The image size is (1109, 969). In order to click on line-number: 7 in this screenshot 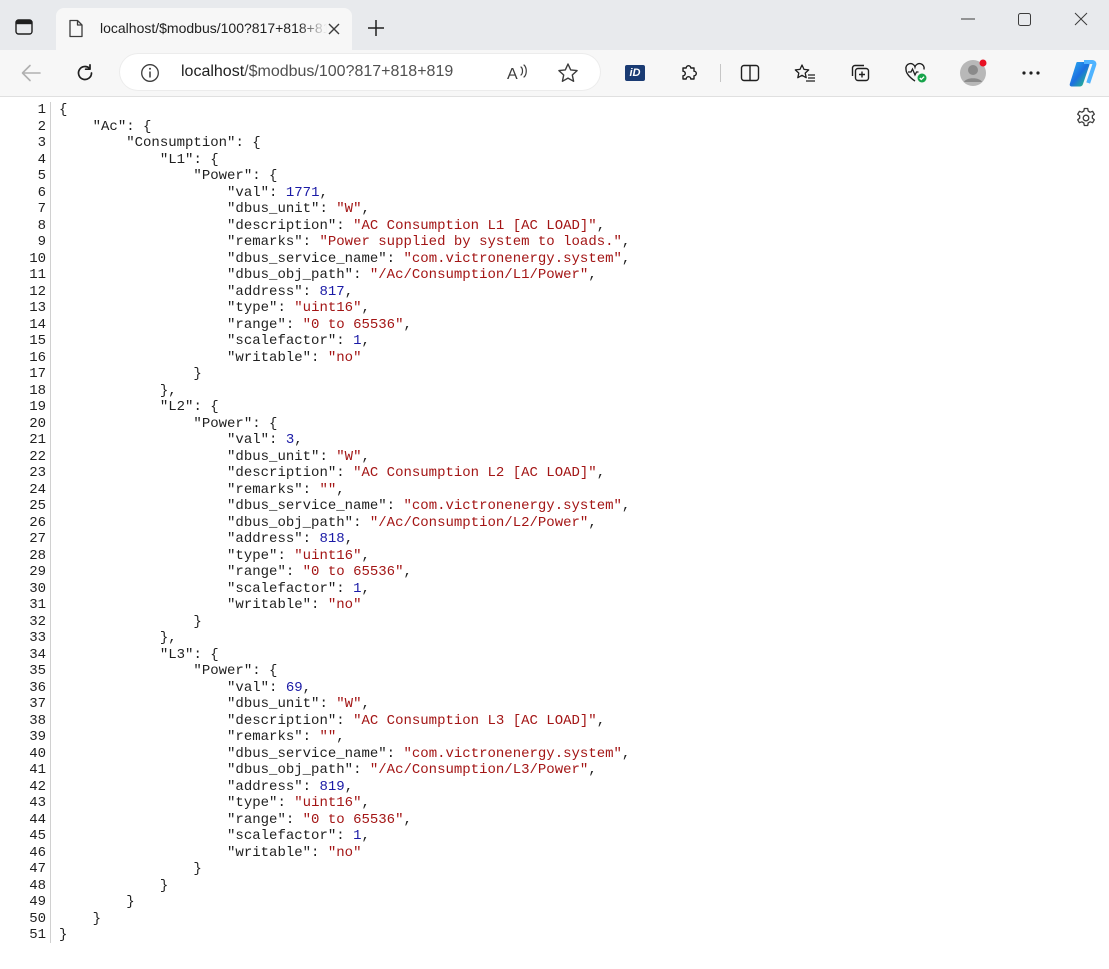, I will do `click(41, 209)`.